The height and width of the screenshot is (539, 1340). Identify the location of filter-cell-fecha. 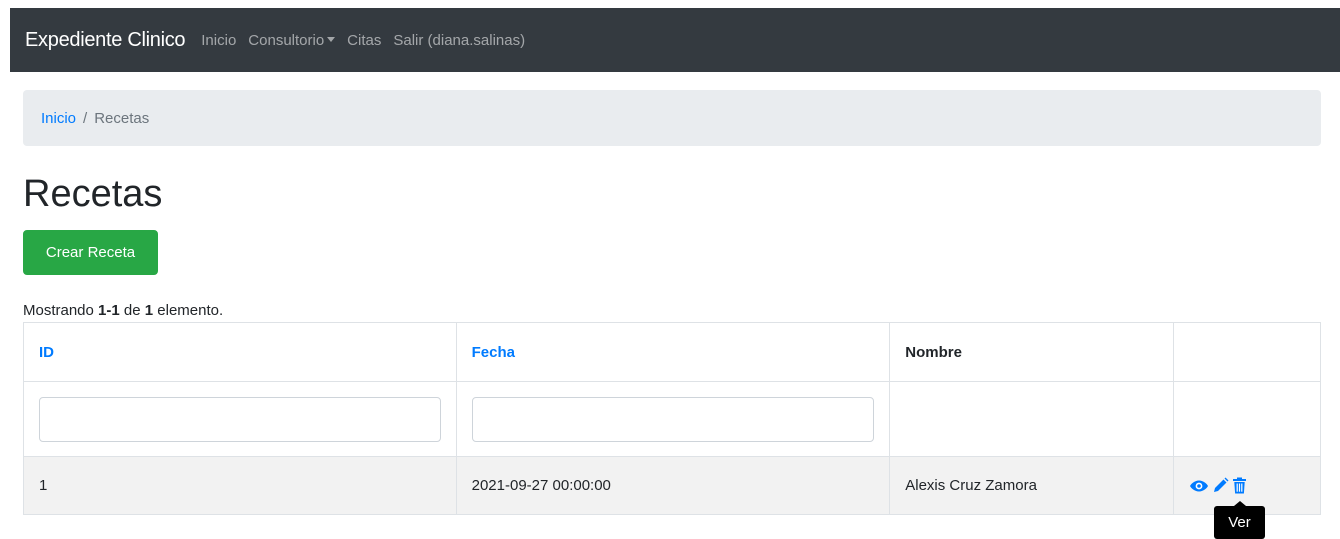
(673, 419).